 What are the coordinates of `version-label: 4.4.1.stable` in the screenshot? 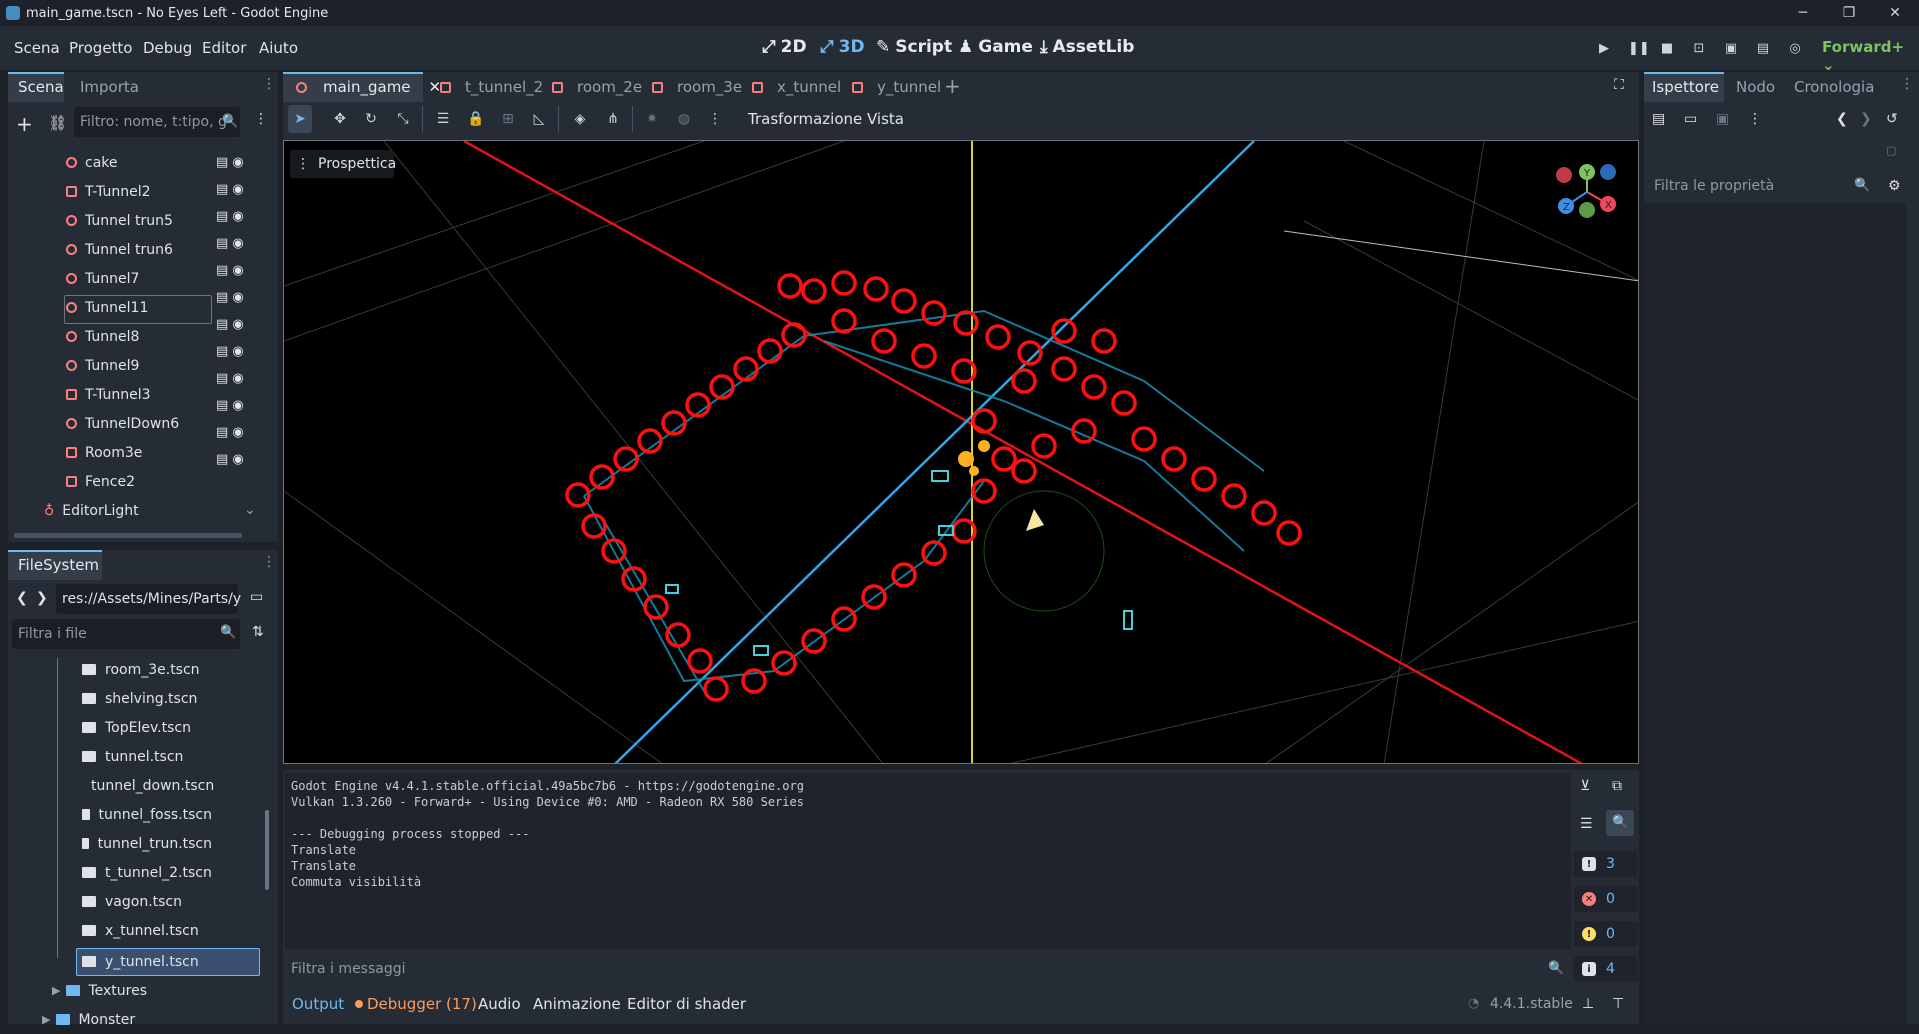 It's located at (1531, 1004).